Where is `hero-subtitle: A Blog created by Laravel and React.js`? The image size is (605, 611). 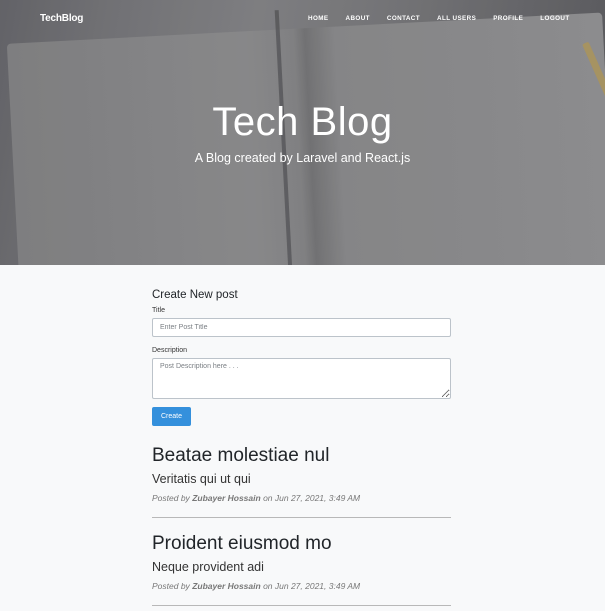 hero-subtitle: A Blog created by Laravel and React.js is located at coordinates (302, 158).